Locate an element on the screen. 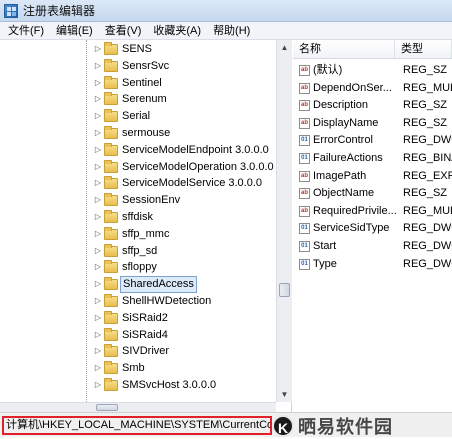  value-row: 01Type REG_DWO is located at coordinates (372, 264).